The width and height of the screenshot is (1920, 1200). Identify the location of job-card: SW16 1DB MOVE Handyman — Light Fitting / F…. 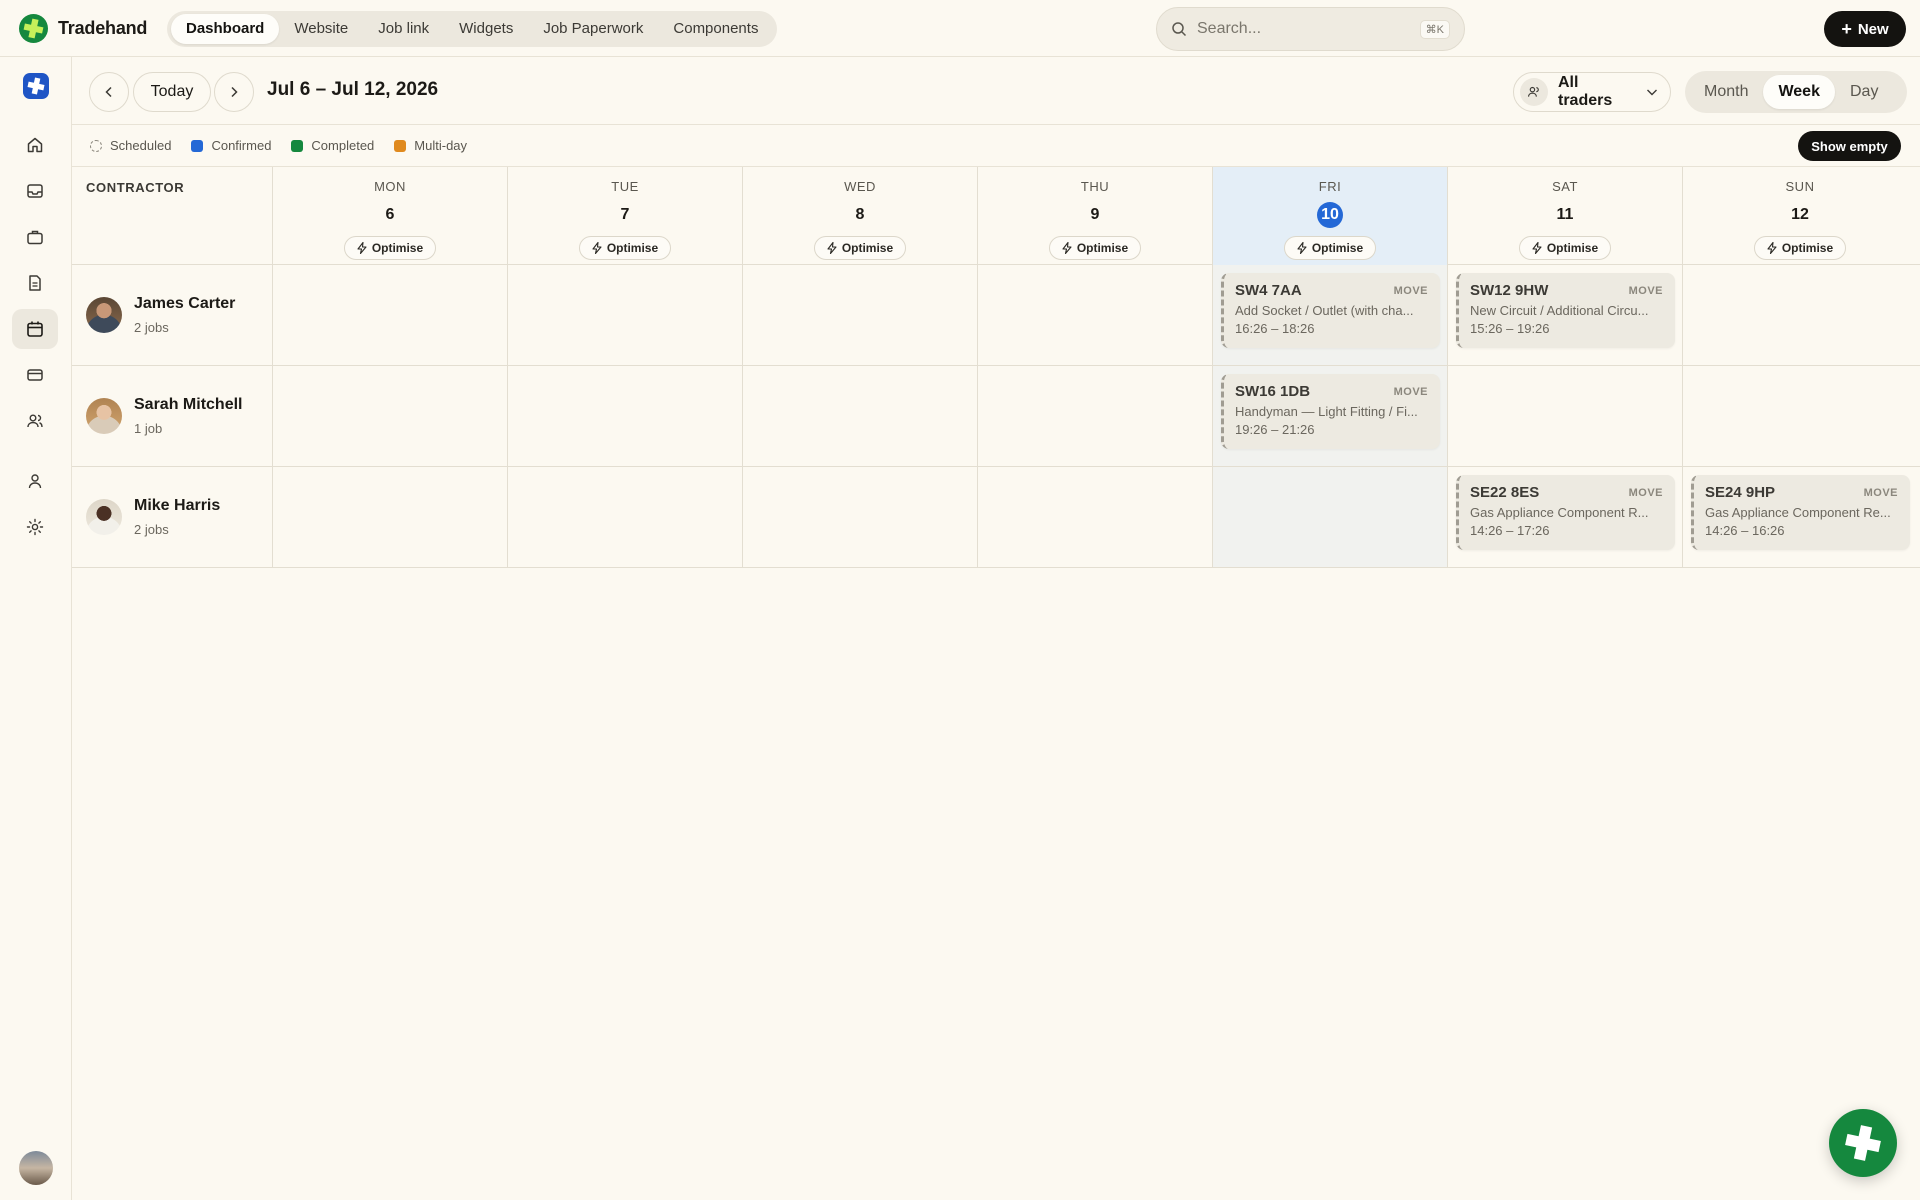
(1330, 411).